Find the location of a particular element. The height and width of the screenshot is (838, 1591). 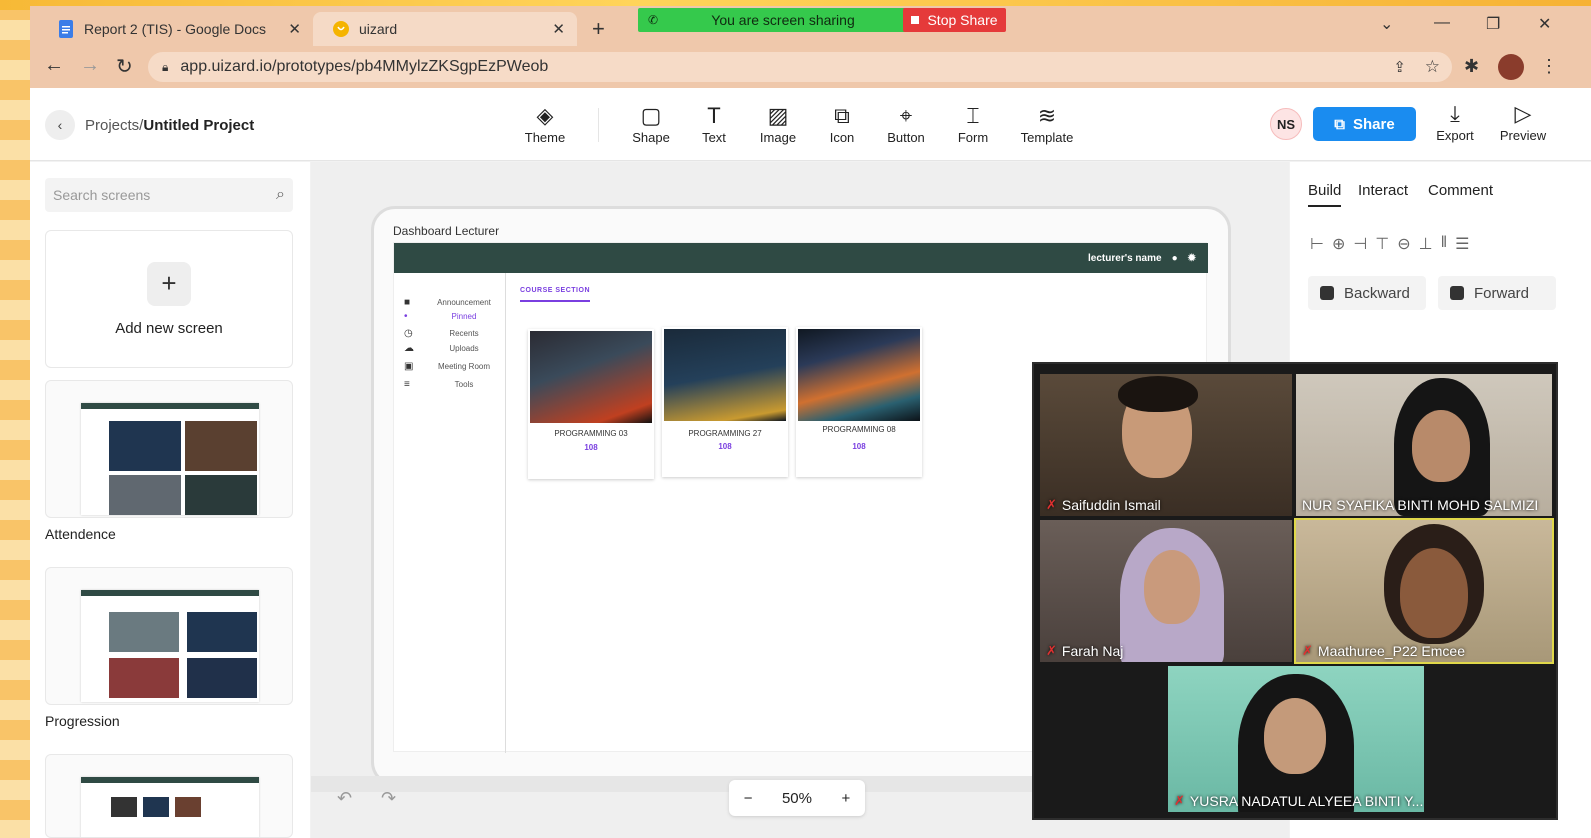

uizard-icon is located at coordinates (341, 29).